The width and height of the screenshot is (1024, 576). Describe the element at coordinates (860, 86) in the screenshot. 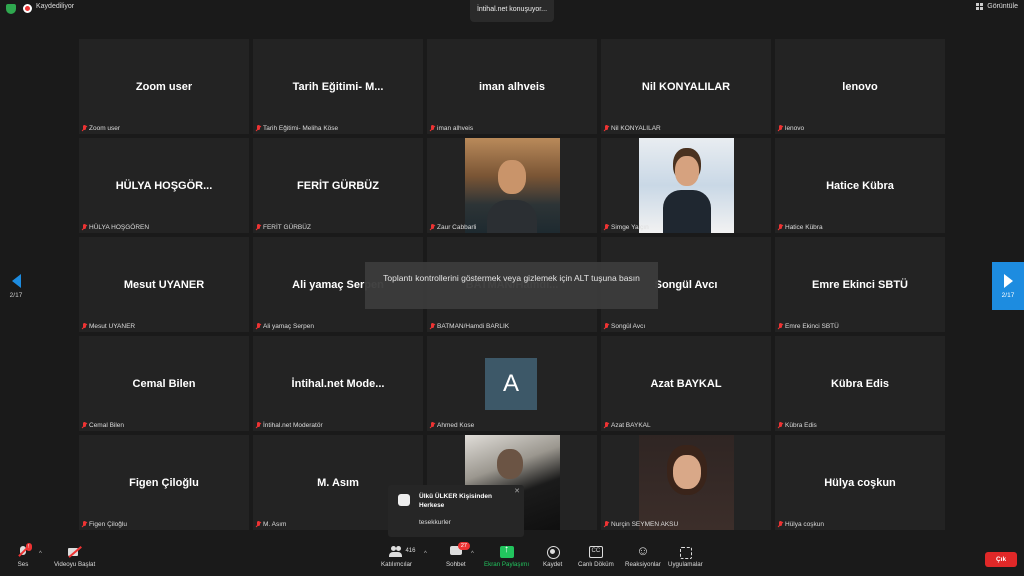

I see `participant-tile: lenovo lenovo` at that location.